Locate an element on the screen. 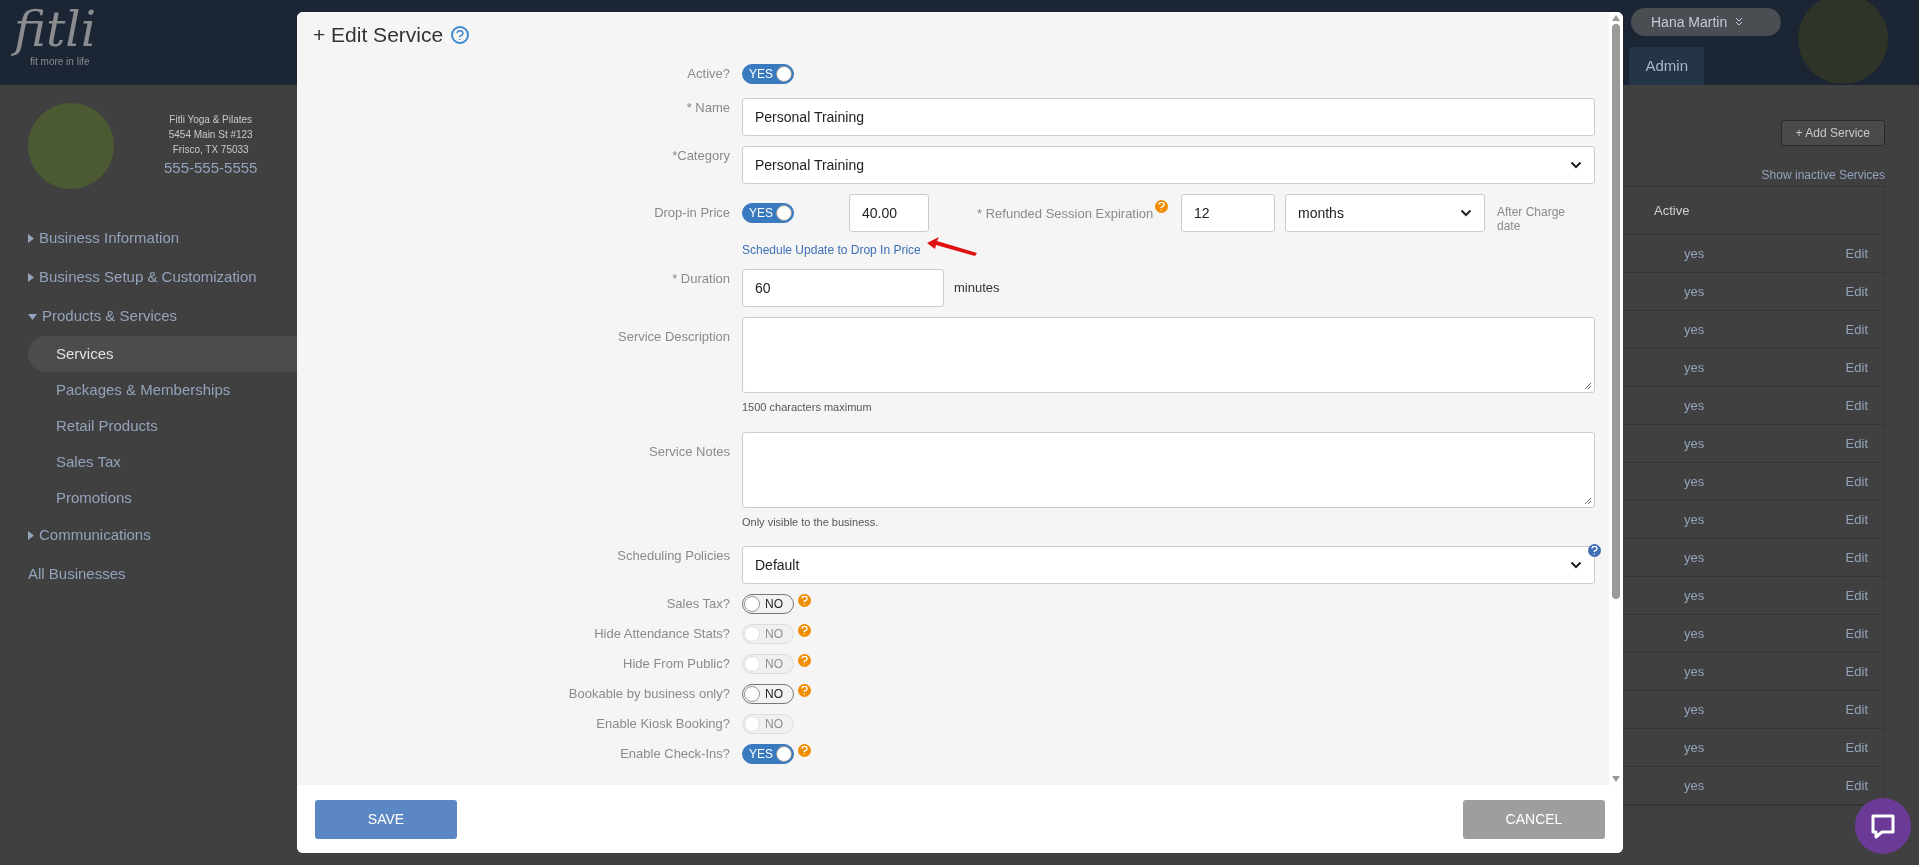 Image resolution: width=1919 pixels, height=865 pixels. field-label: Sales Tax? is located at coordinates (698, 604).